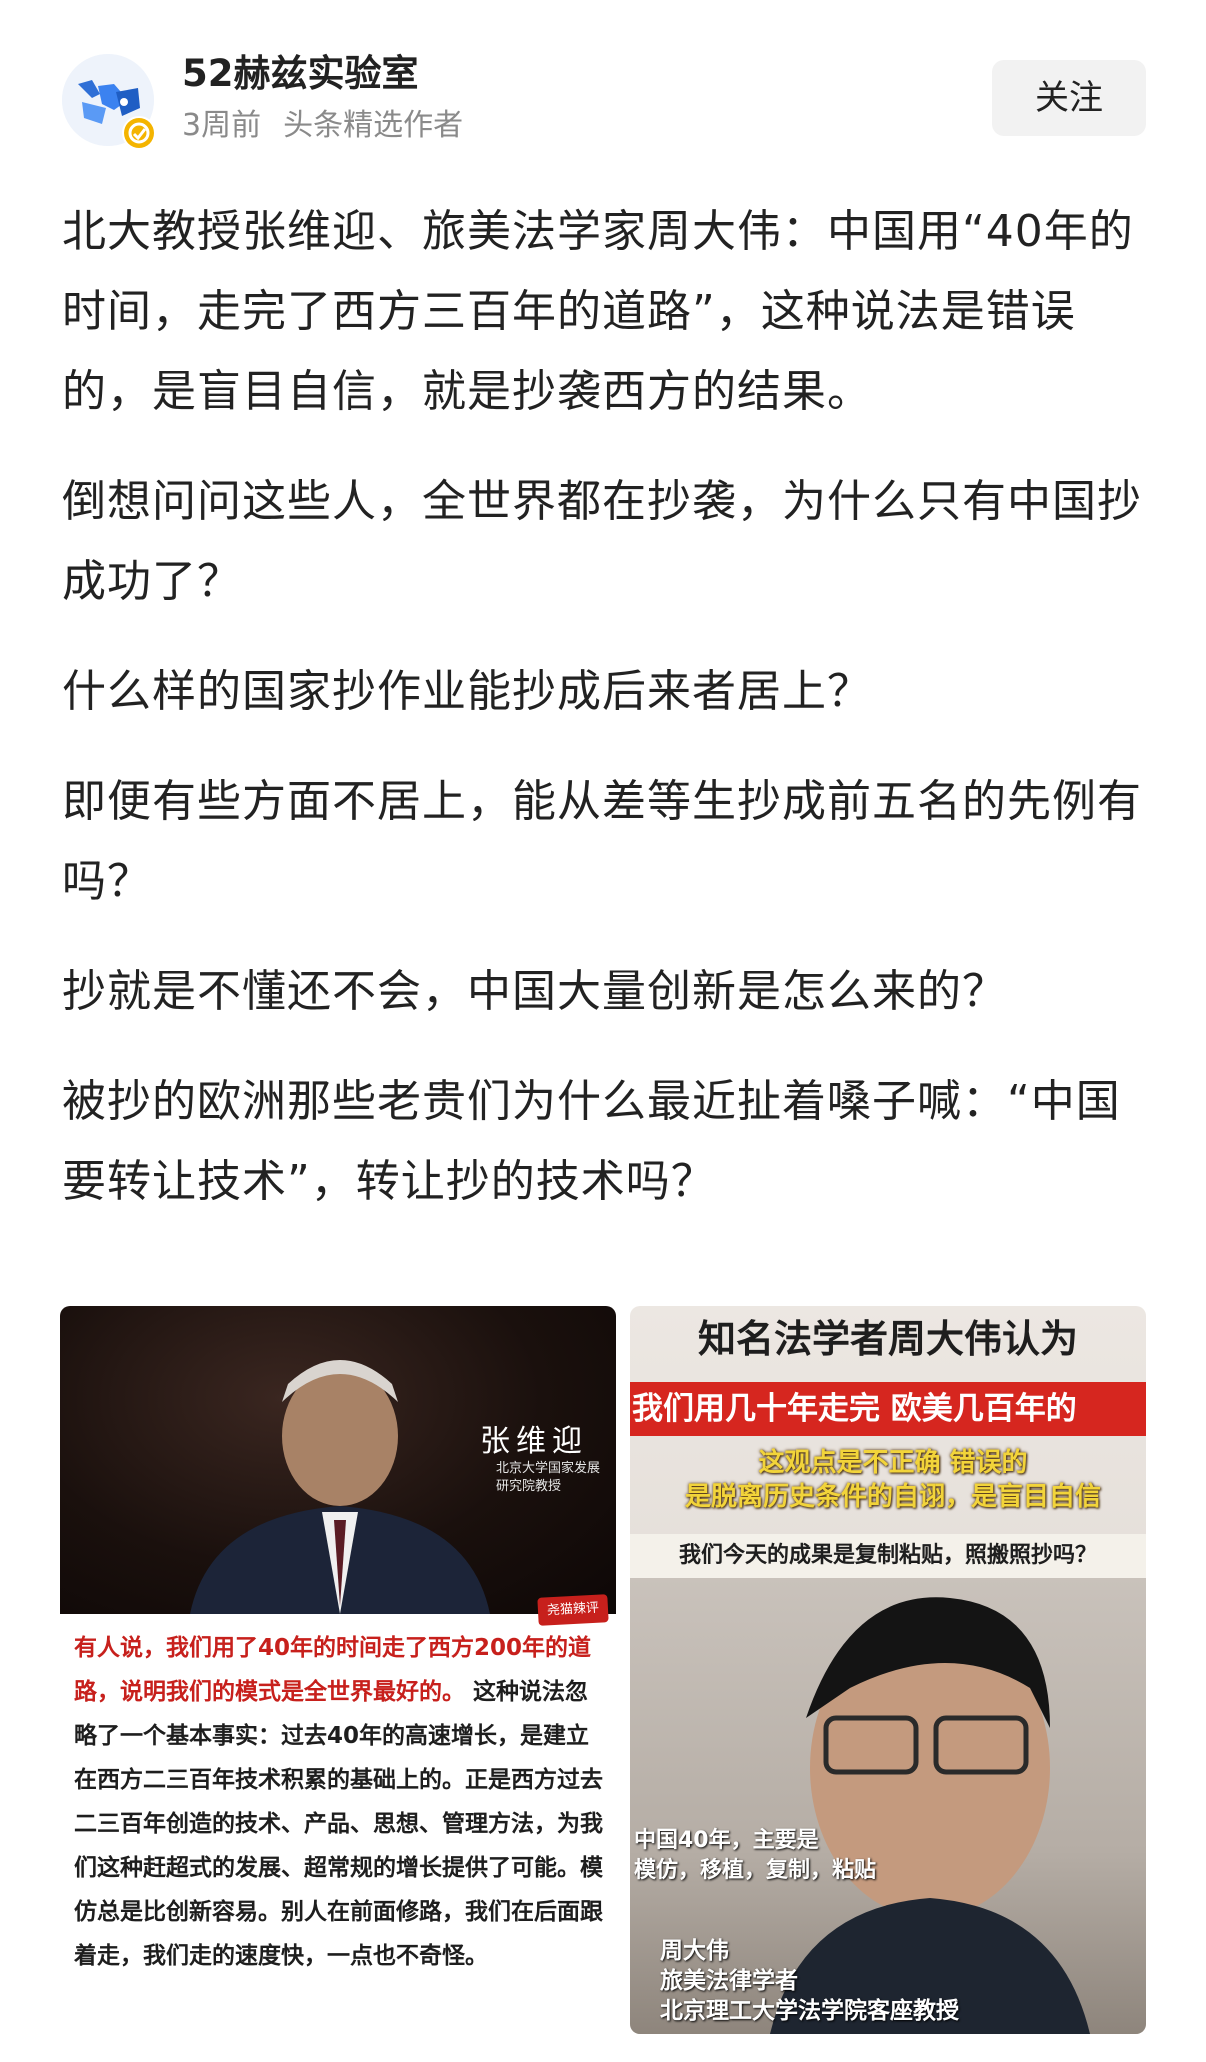 Image resolution: width=1206 pixels, height=2062 pixels. Describe the element at coordinates (893, 1480) in the screenshot. I see `video-yellow-text: 这观点是不正确 错误的 是脱离历史条件的自诩，是盲目自信` at that location.